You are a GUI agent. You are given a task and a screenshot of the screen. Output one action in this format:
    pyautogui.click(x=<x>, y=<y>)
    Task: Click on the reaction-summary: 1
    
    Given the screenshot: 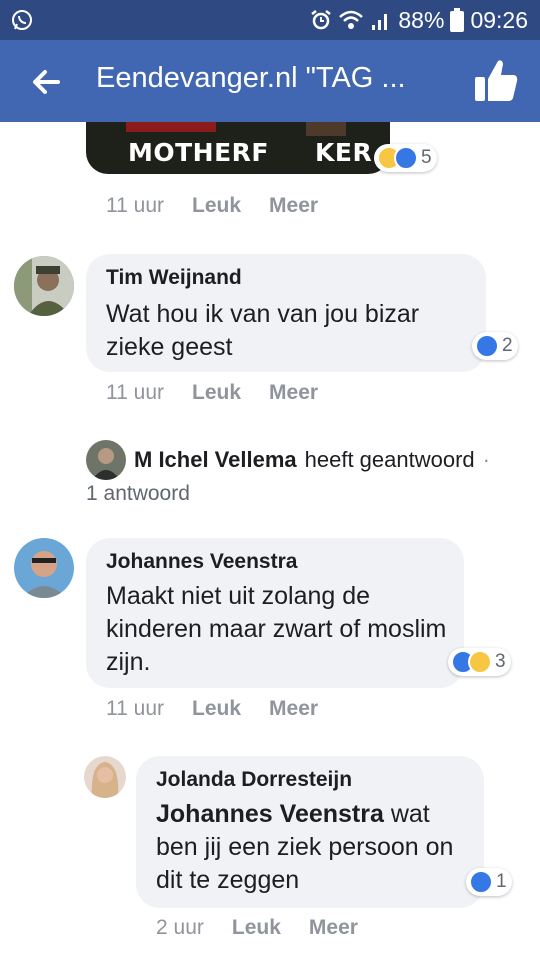 What is the action you would take?
    pyautogui.click(x=489, y=882)
    